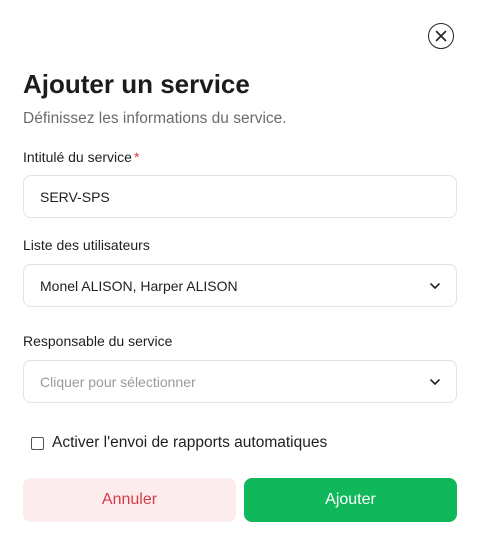  What do you see at coordinates (240, 381) in the screenshot?
I see `manager-select: Cliquer pour sélectionner` at bounding box center [240, 381].